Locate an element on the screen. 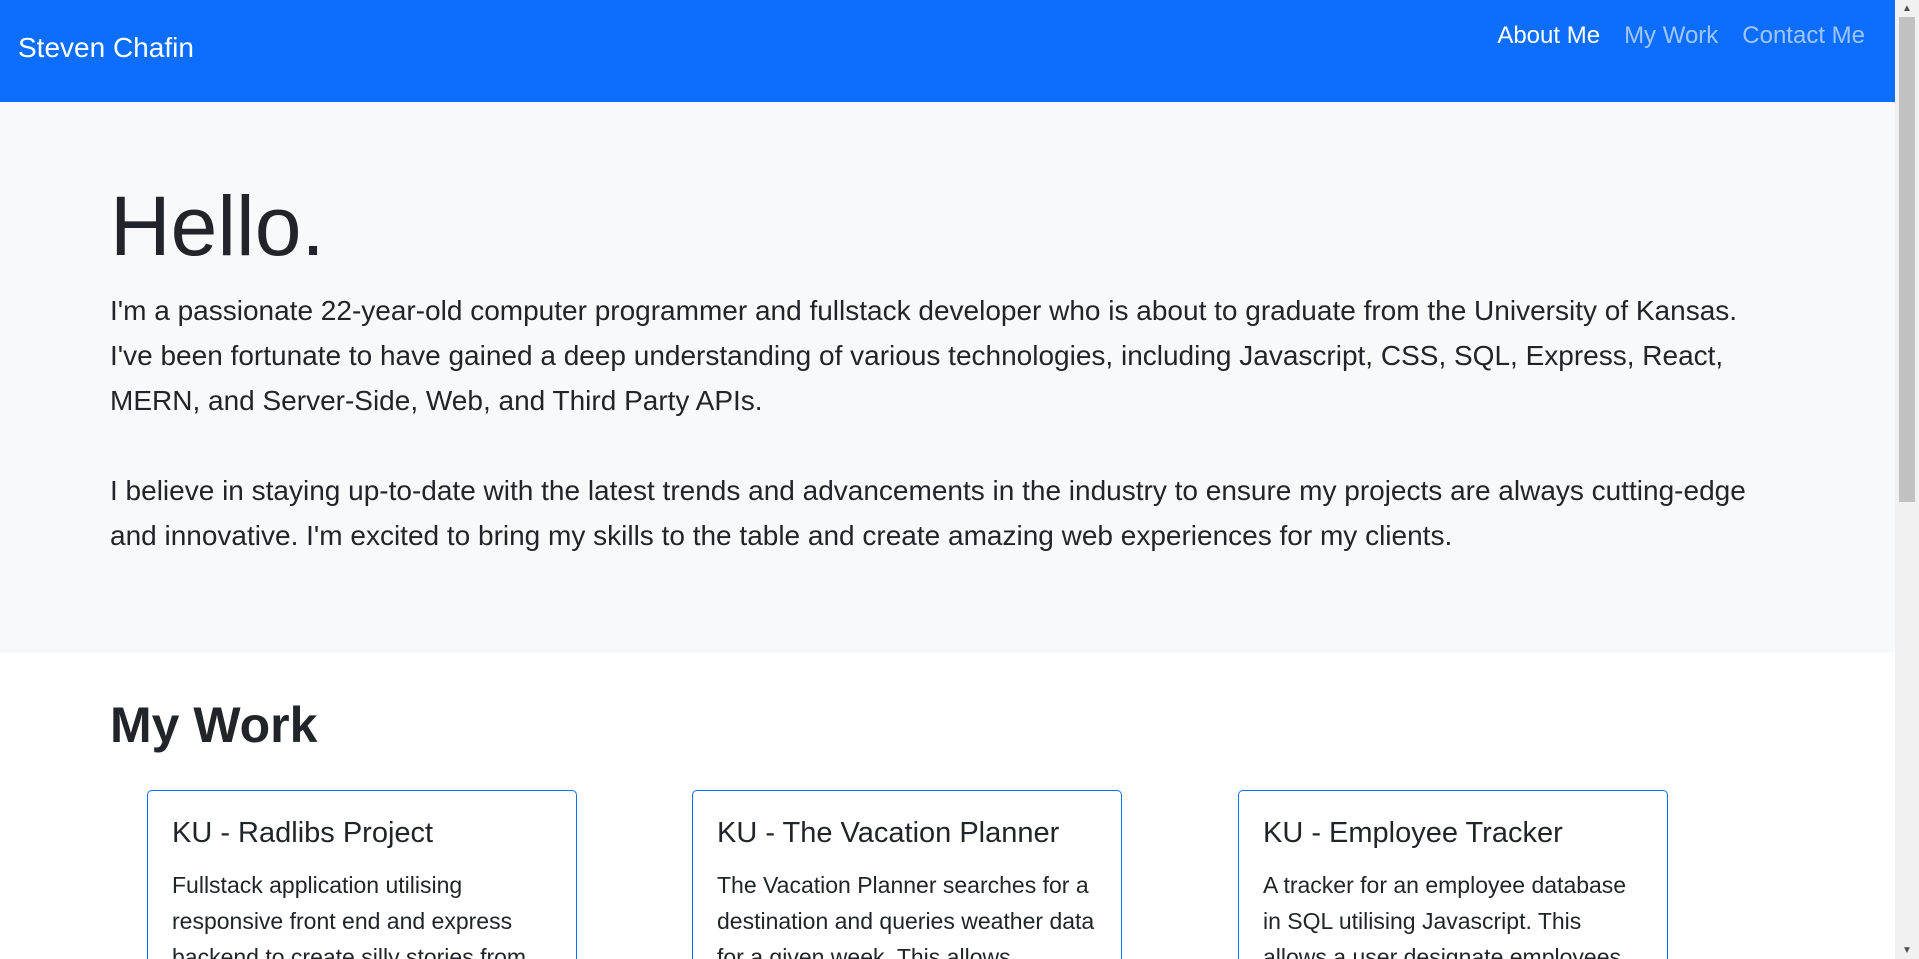 The height and width of the screenshot is (959, 1919). nav-link-my-work: My Work is located at coordinates (1671, 36).